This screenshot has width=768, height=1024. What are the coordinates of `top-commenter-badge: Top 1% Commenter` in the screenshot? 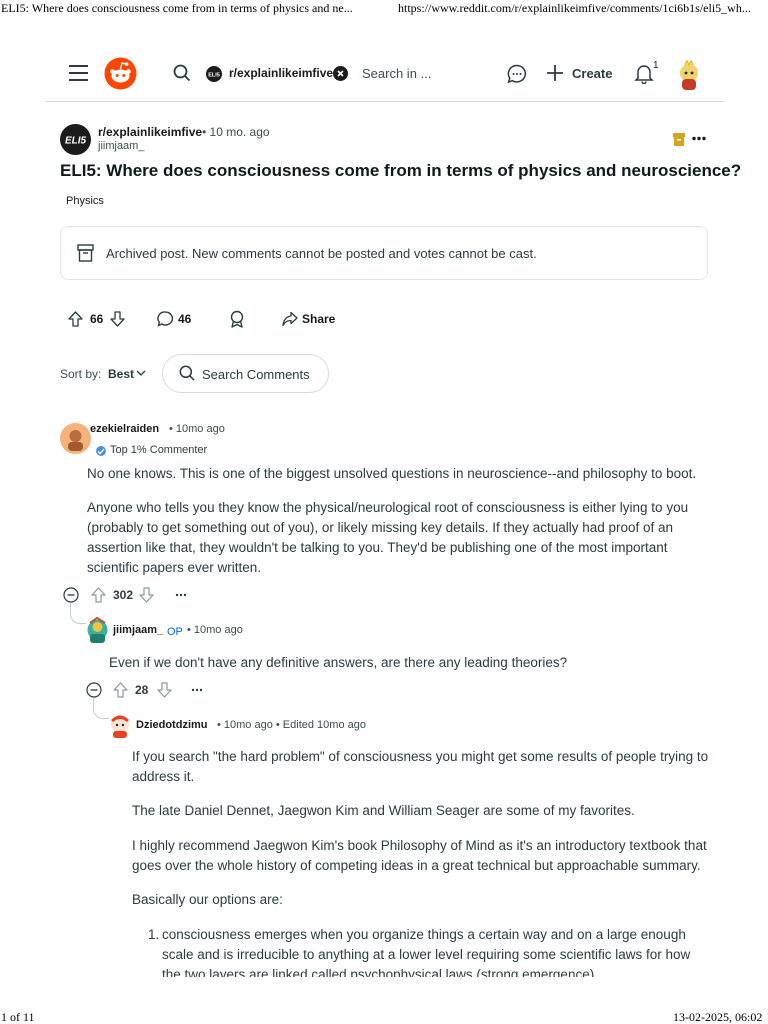 It's located at (159, 450).